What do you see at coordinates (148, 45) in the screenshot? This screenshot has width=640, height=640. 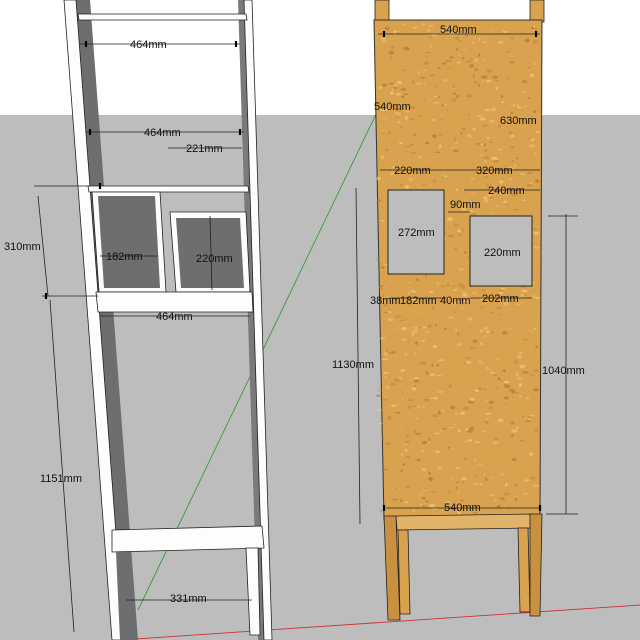 I see `dim-left-top-width: 464mm` at bounding box center [148, 45].